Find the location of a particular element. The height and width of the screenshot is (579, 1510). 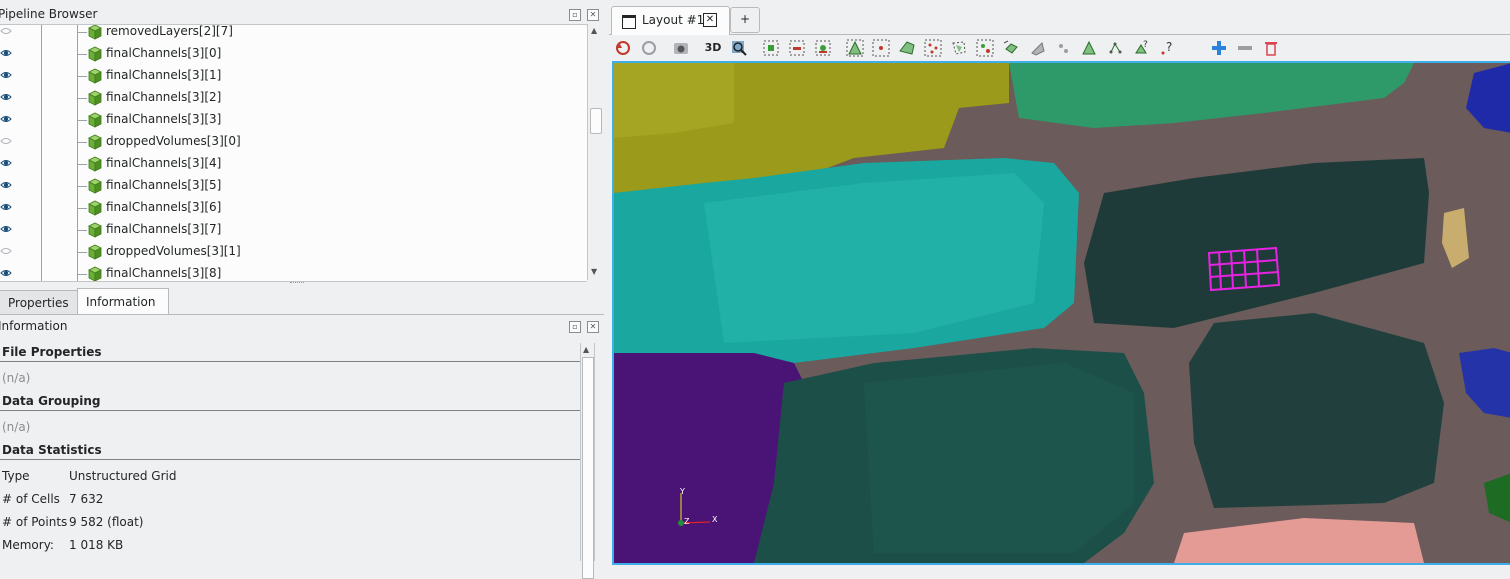

view-toolbar: 3D ? ? is located at coordinates (1059, 48).